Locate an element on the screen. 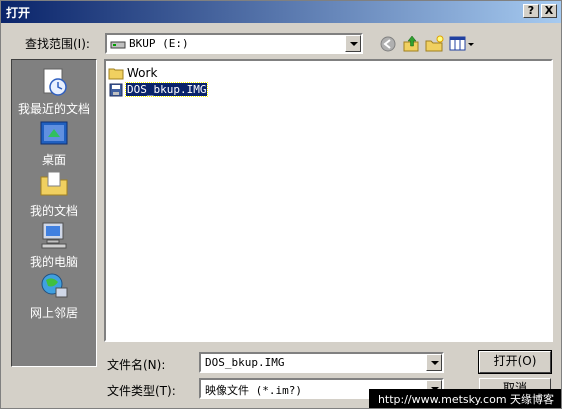 The image size is (562, 409). place-desktop: 桌面 is located at coordinates (54, 142).